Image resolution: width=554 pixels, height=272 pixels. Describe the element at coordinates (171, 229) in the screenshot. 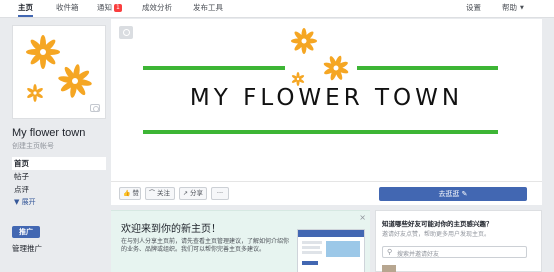

I see `welcome-title: 欢迎来到你的新主页！` at that location.